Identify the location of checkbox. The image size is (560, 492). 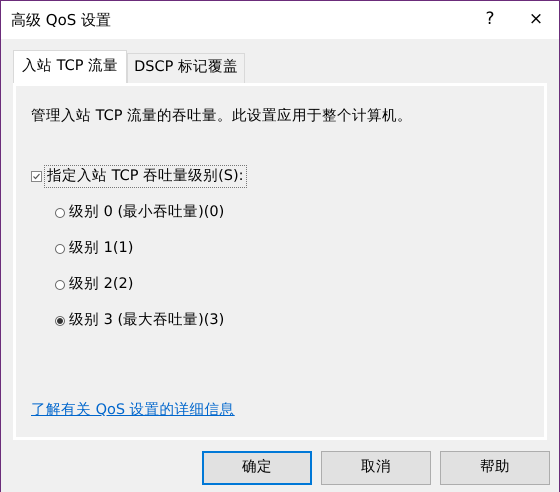
(36, 176).